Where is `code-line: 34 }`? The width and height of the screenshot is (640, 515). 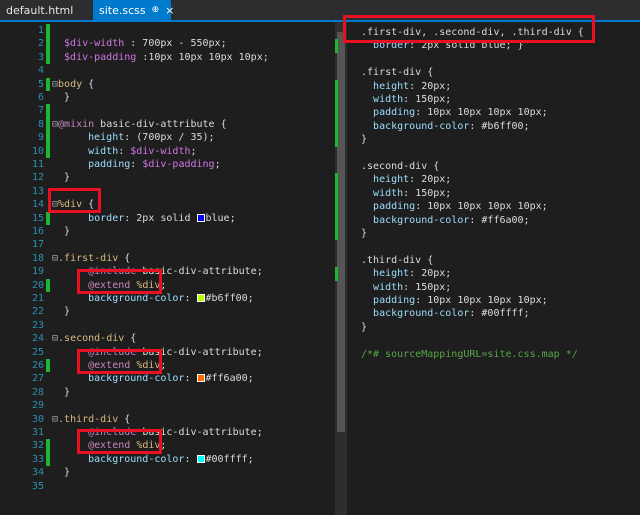 code-line: 34 } is located at coordinates (167, 472).